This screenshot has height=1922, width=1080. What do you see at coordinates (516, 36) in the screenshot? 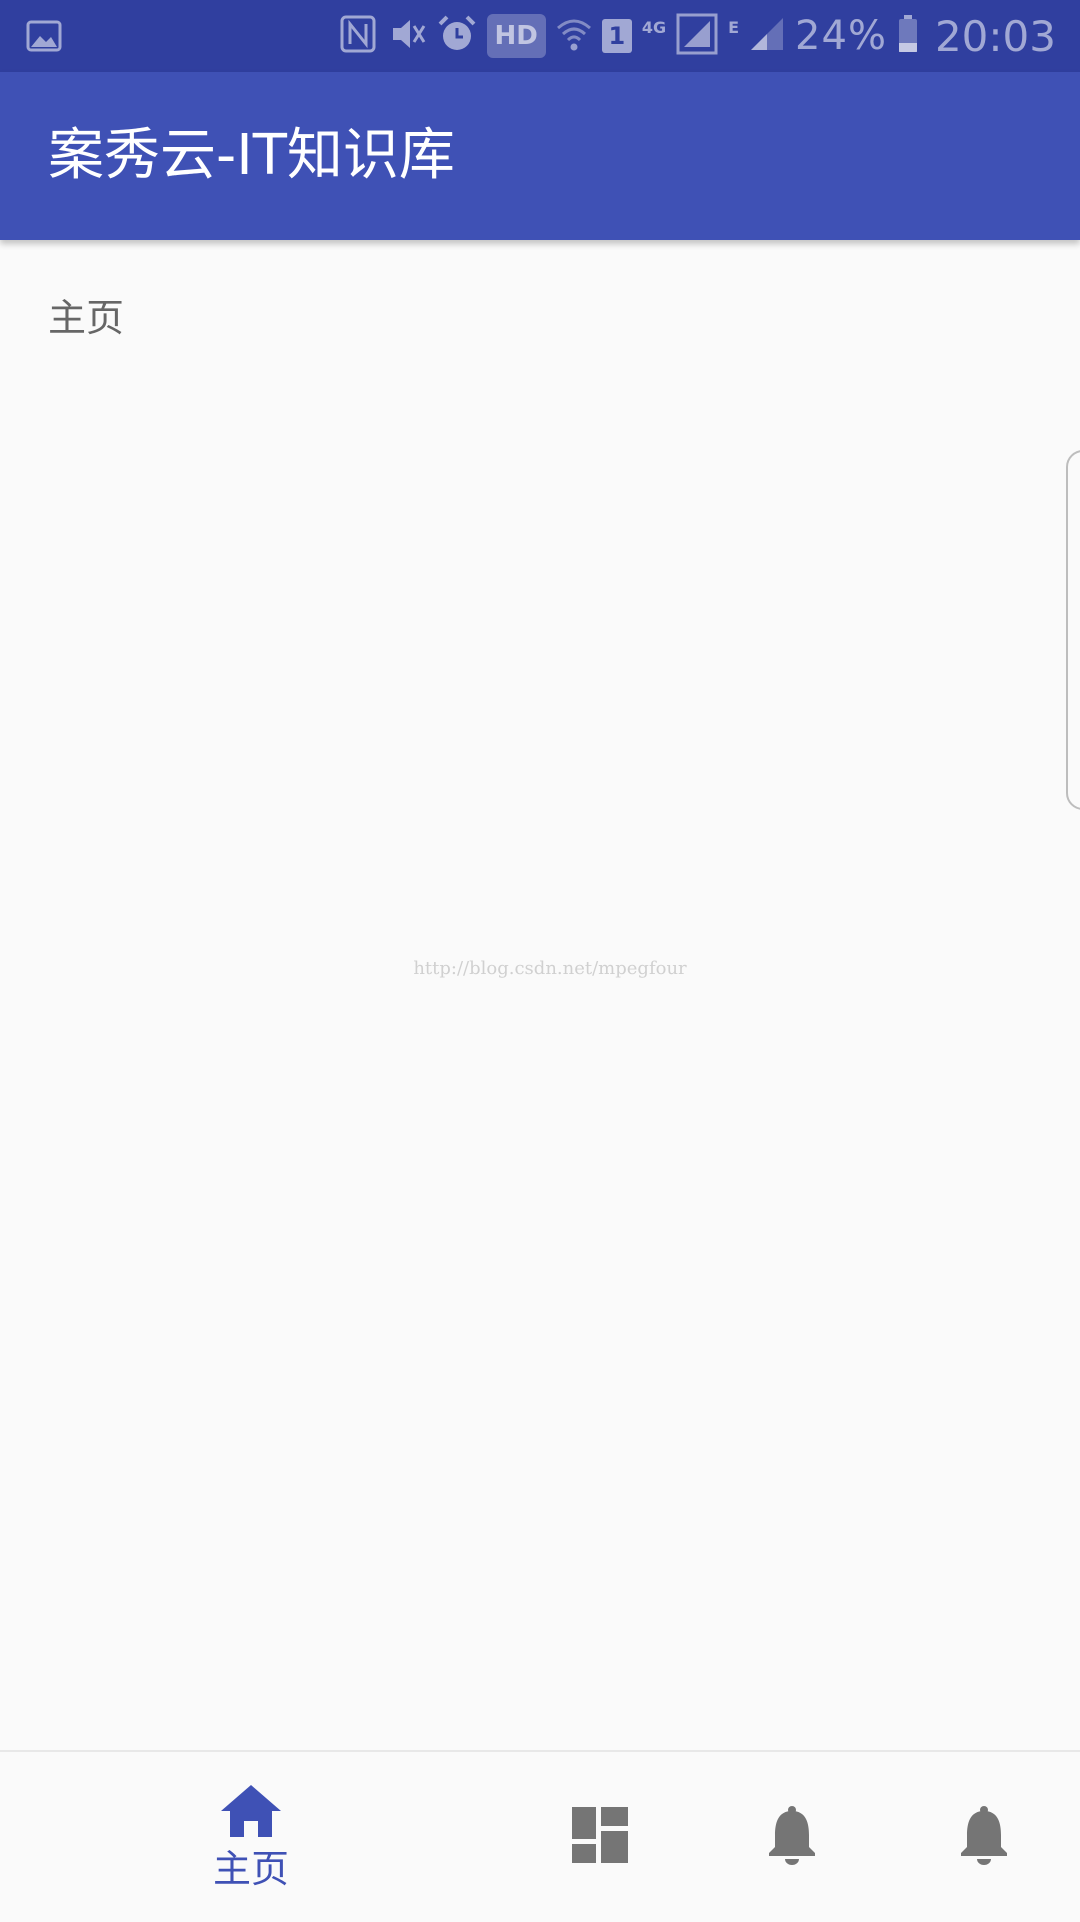
I see `hd-badge: HD` at bounding box center [516, 36].